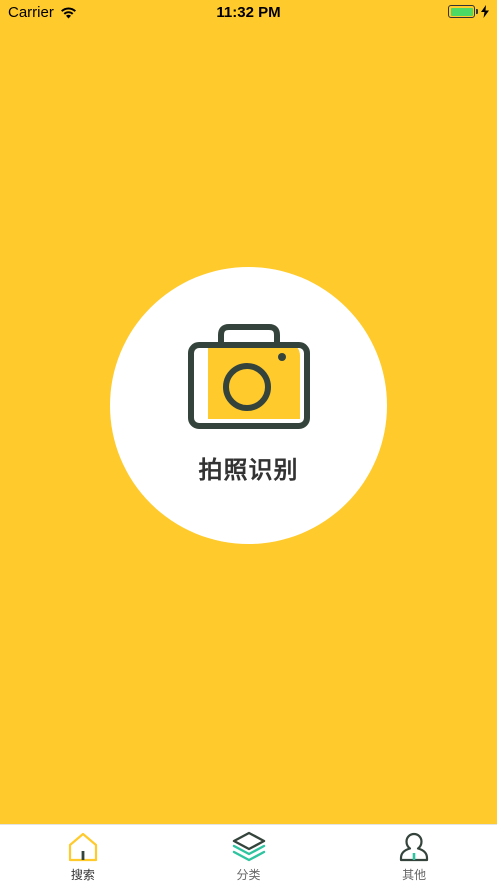 This screenshot has width=497, height=883. I want to click on tab-search: 搜索, so click(83, 854).